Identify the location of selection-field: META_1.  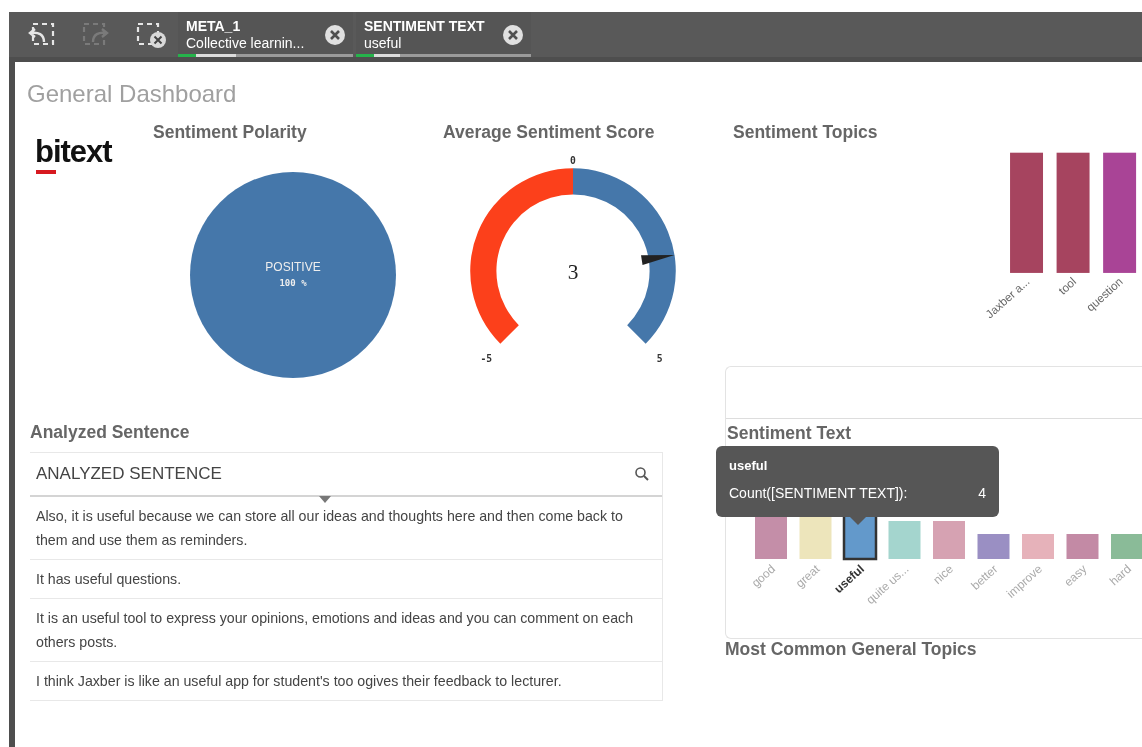
(255, 26).